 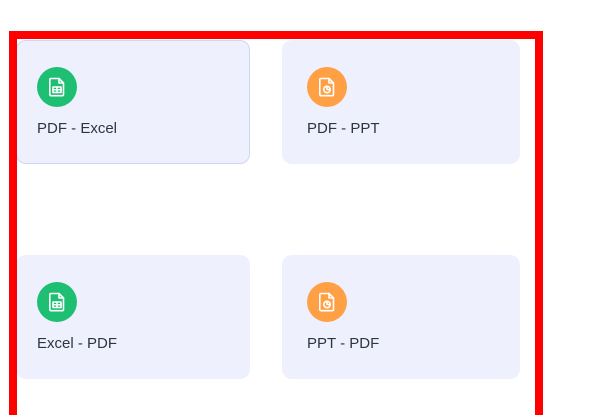 What do you see at coordinates (133, 102) in the screenshot?
I see `tool-card-pdf-to-excel: PDF - Excel` at bounding box center [133, 102].